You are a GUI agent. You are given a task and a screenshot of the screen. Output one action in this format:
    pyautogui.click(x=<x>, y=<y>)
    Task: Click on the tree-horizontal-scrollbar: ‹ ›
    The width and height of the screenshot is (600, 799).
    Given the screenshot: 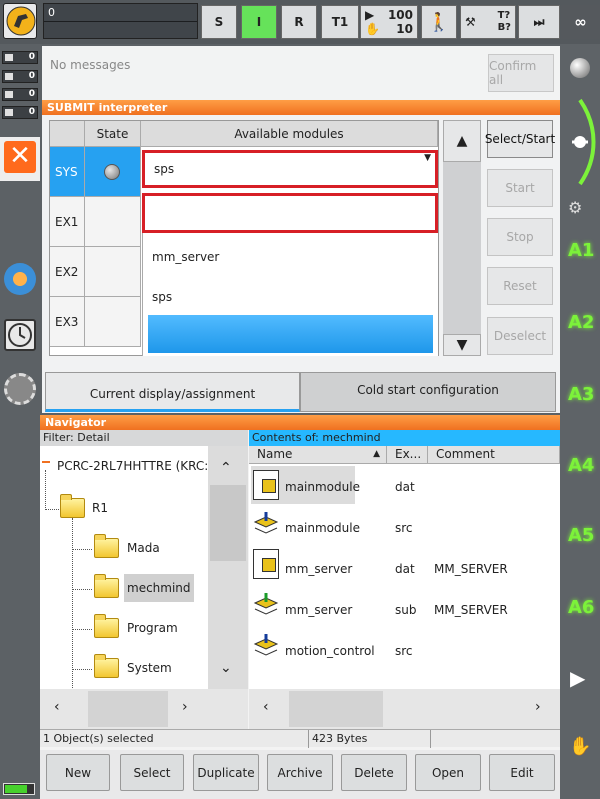 What is the action you would take?
    pyautogui.click(x=144, y=709)
    